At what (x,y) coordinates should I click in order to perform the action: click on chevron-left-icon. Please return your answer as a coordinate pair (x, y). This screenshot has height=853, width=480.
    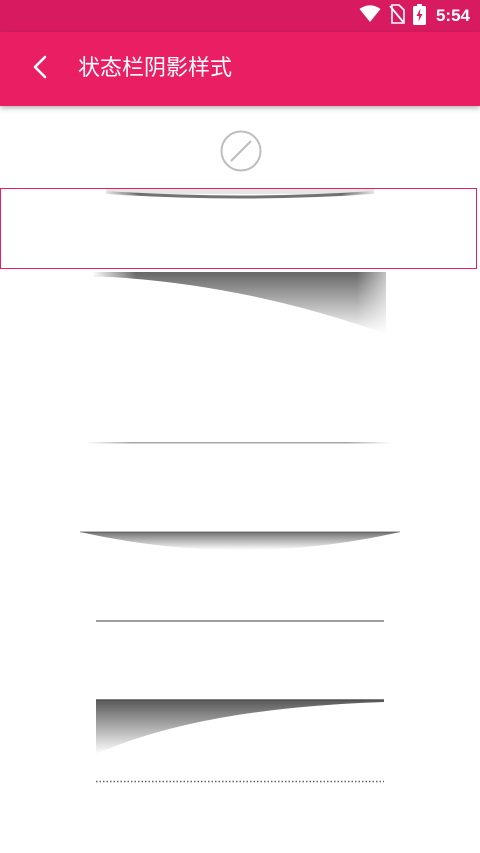
    Looking at the image, I should click on (40, 69).